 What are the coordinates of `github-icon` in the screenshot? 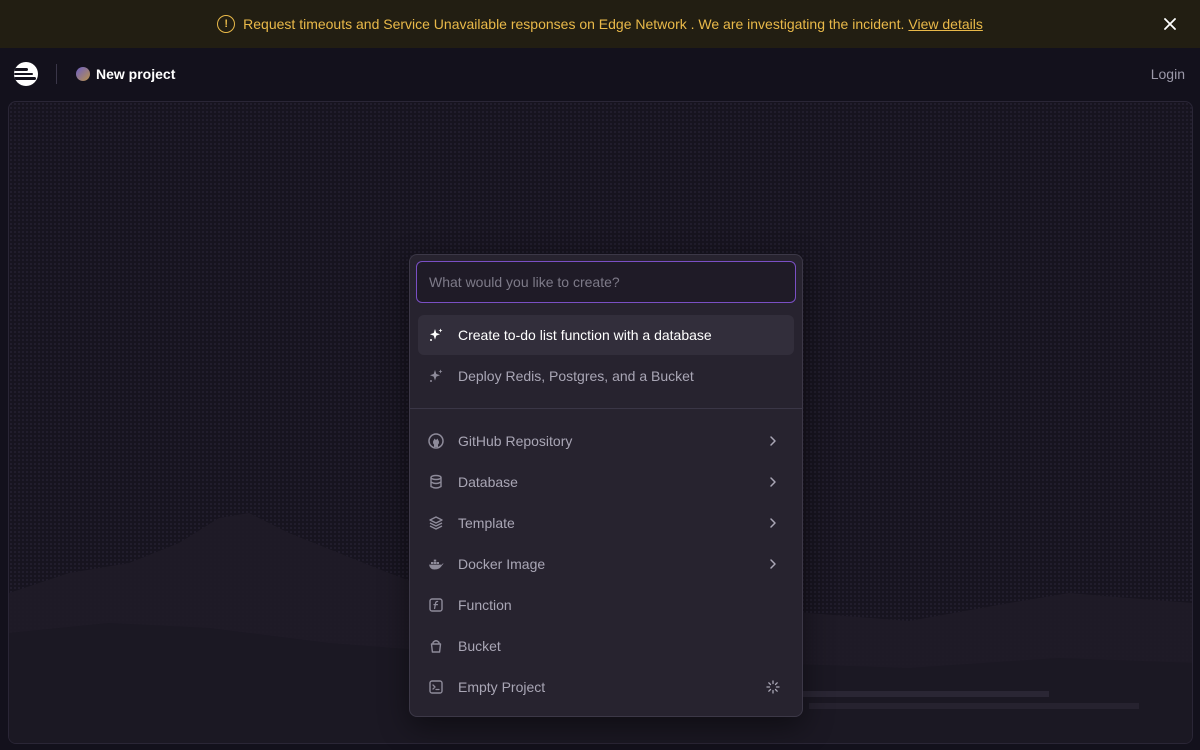 It's located at (436, 441).